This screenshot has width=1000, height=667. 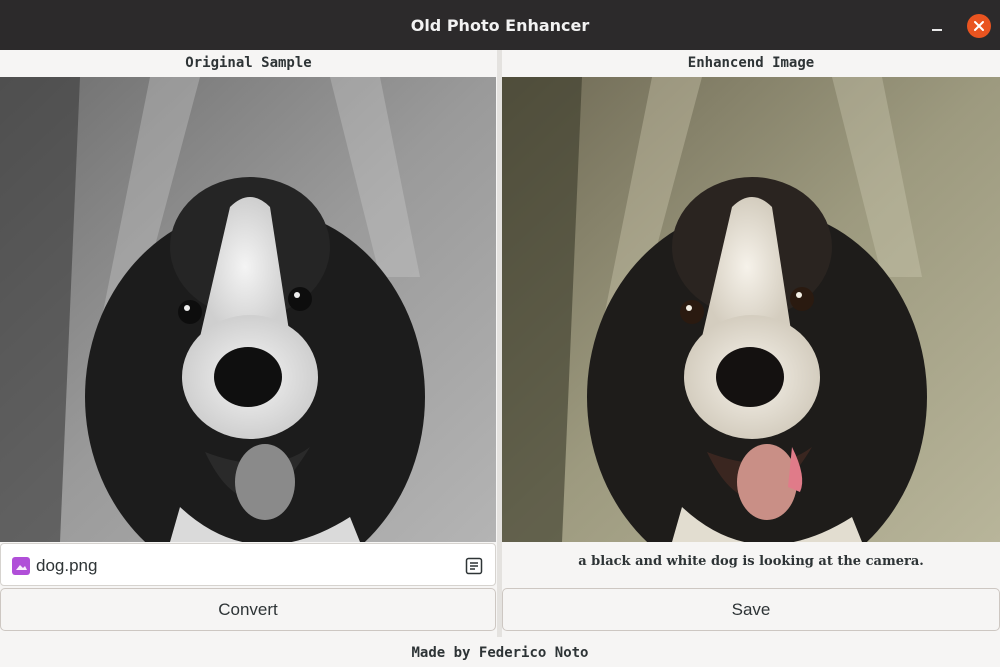 I want to click on footer-credit: Made by Federico Noto, so click(x=500, y=652).